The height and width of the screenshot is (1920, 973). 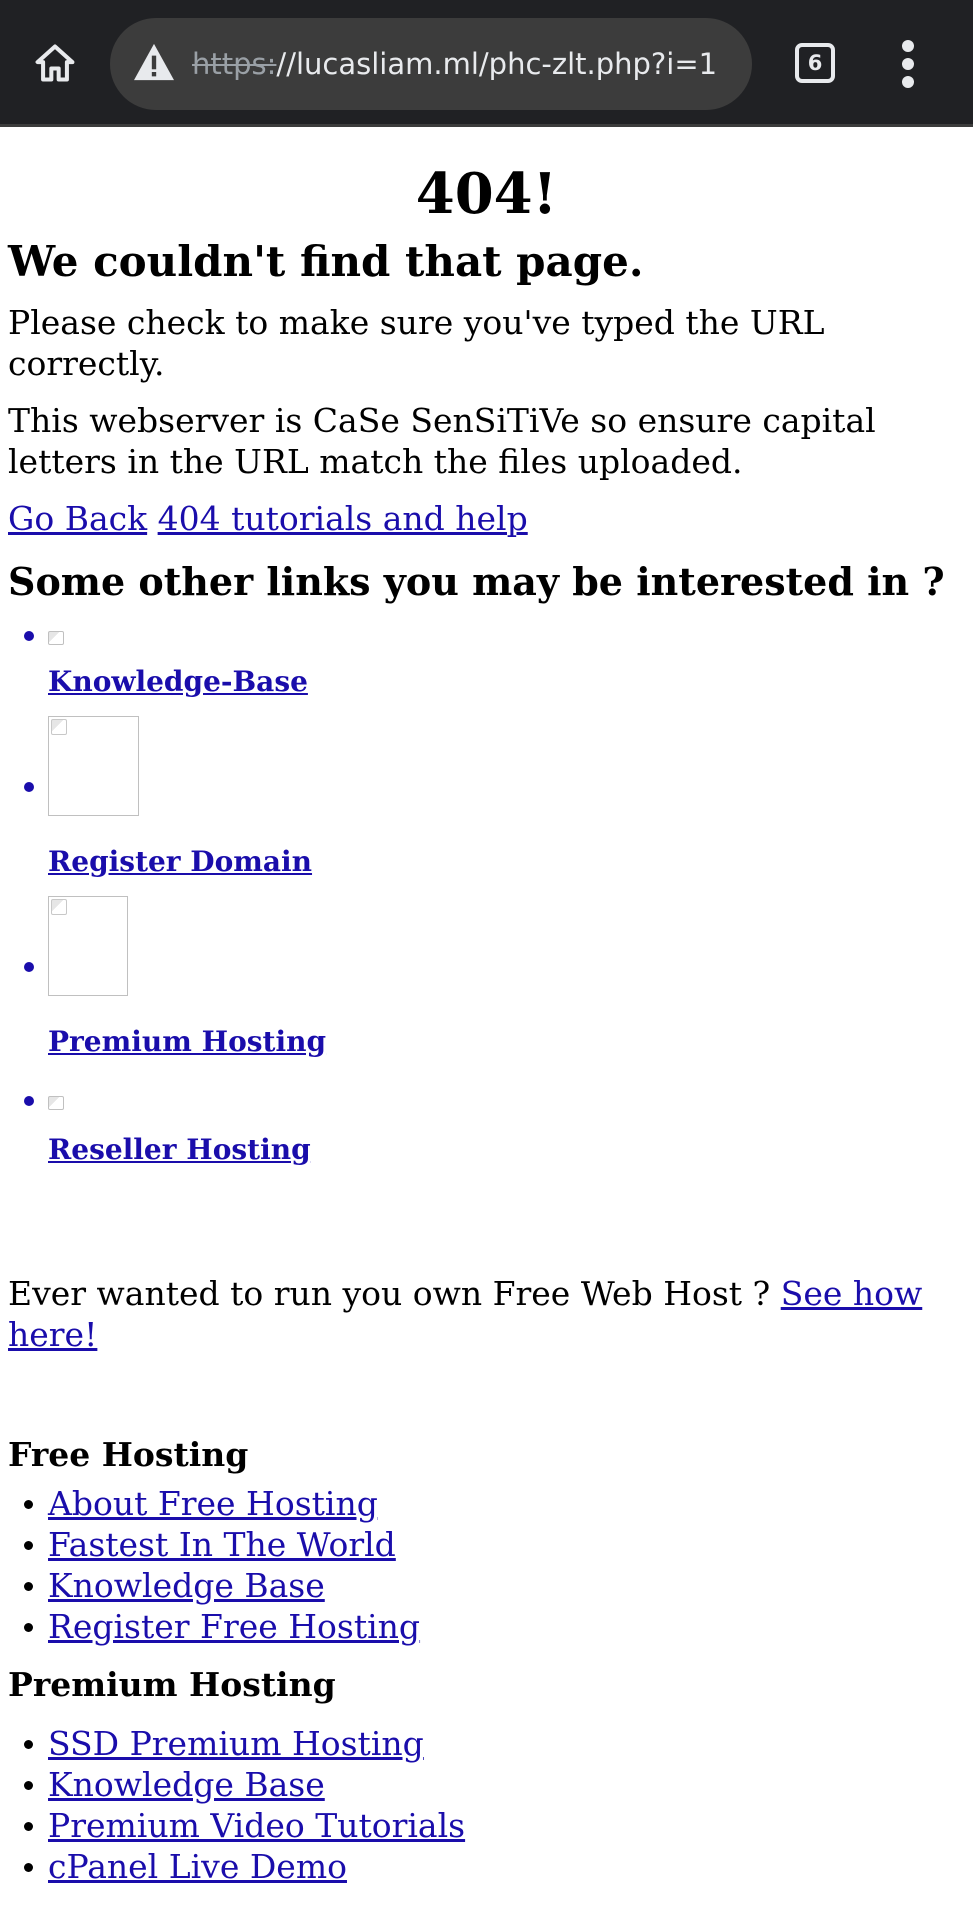 I want to click on knowledge-base-free-link: Knowledge Base, so click(x=186, y=1585).